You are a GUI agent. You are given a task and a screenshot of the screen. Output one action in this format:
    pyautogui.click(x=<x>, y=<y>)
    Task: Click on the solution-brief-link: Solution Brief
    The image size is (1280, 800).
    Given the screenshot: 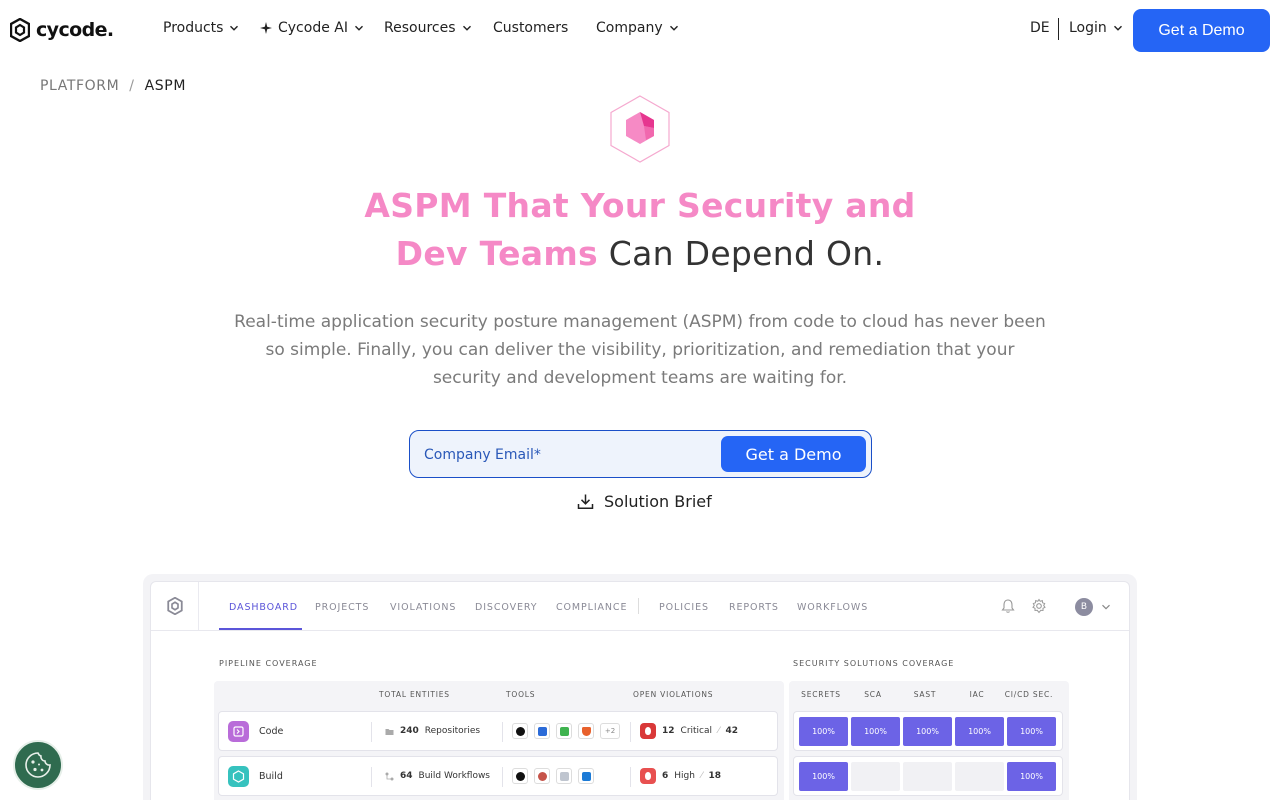 What is the action you would take?
    pyautogui.click(x=644, y=501)
    